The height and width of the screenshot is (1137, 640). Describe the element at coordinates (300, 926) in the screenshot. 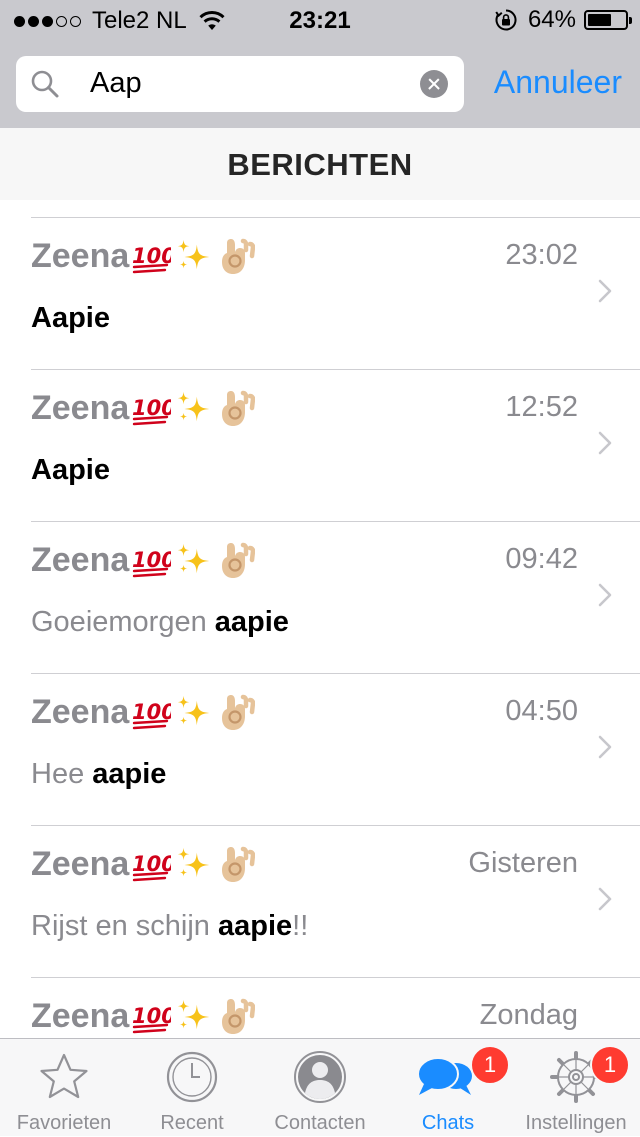

I see `preview-text-suffix: !!` at that location.